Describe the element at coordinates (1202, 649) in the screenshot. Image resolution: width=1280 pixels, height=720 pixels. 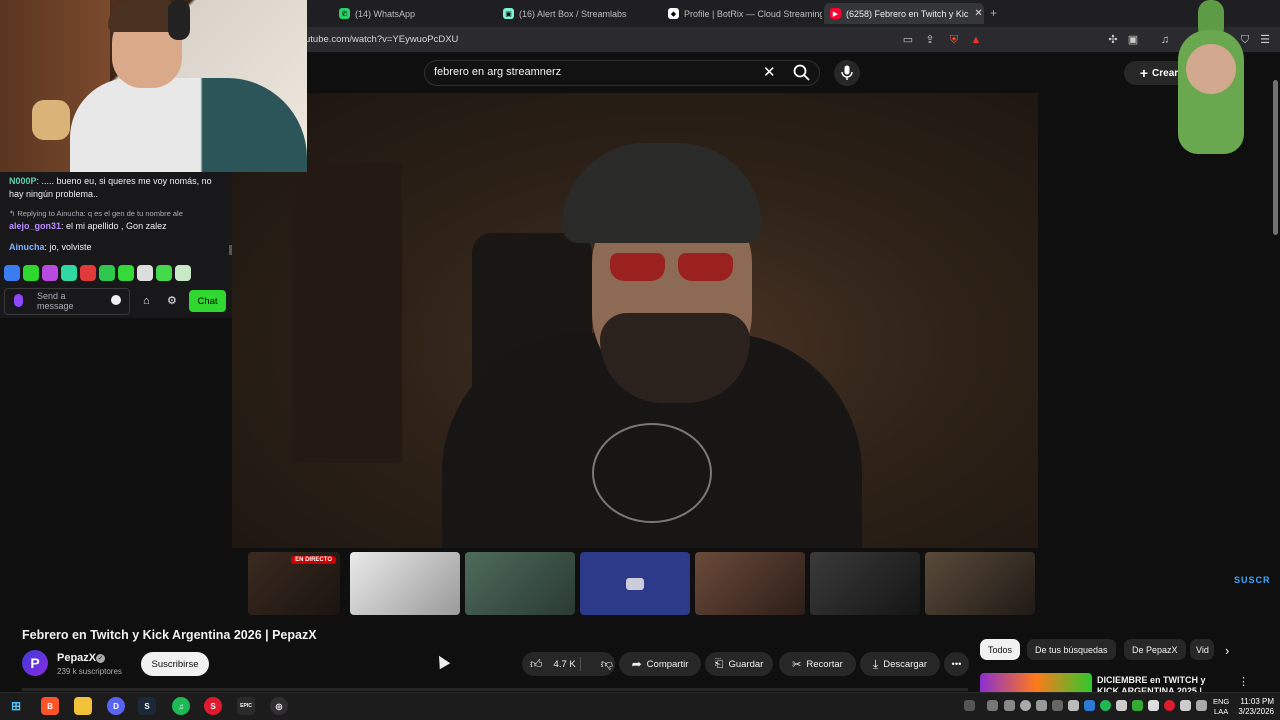
I see `chip-videos: Vid` at that location.